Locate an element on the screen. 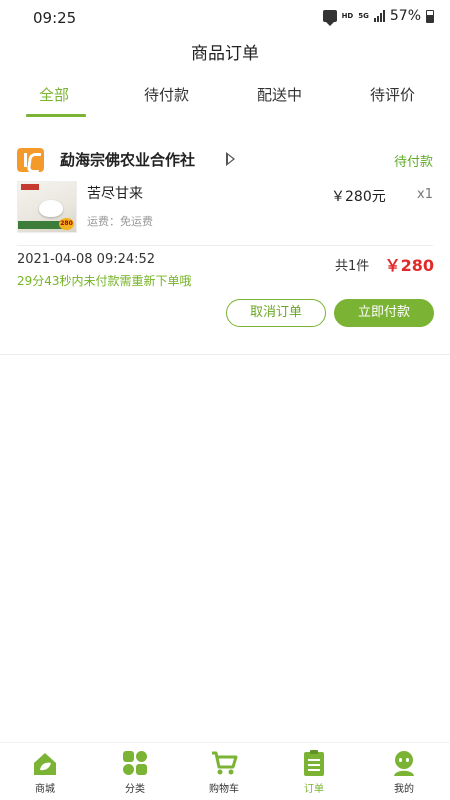  tab-all: 全部 is located at coordinates (54, 94).